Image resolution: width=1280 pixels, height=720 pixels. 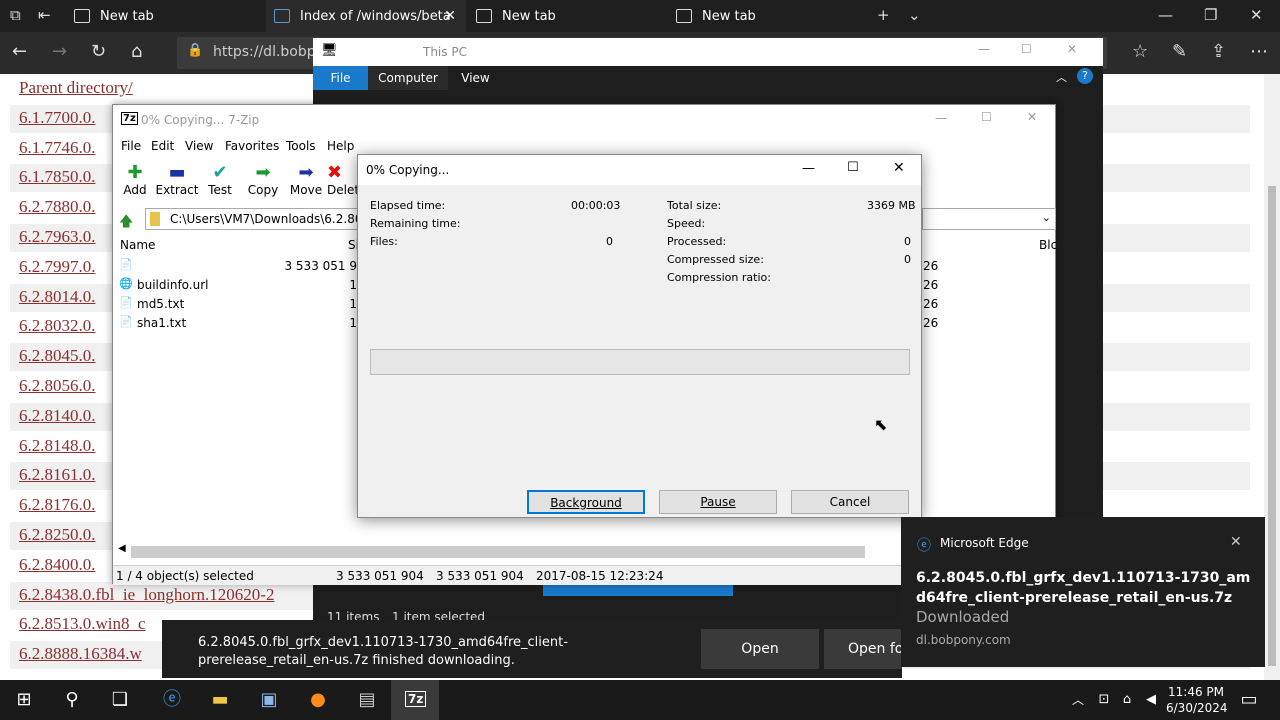 I want to click on 7zip-taskbar-button: 7z, so click(x=415, y=700).